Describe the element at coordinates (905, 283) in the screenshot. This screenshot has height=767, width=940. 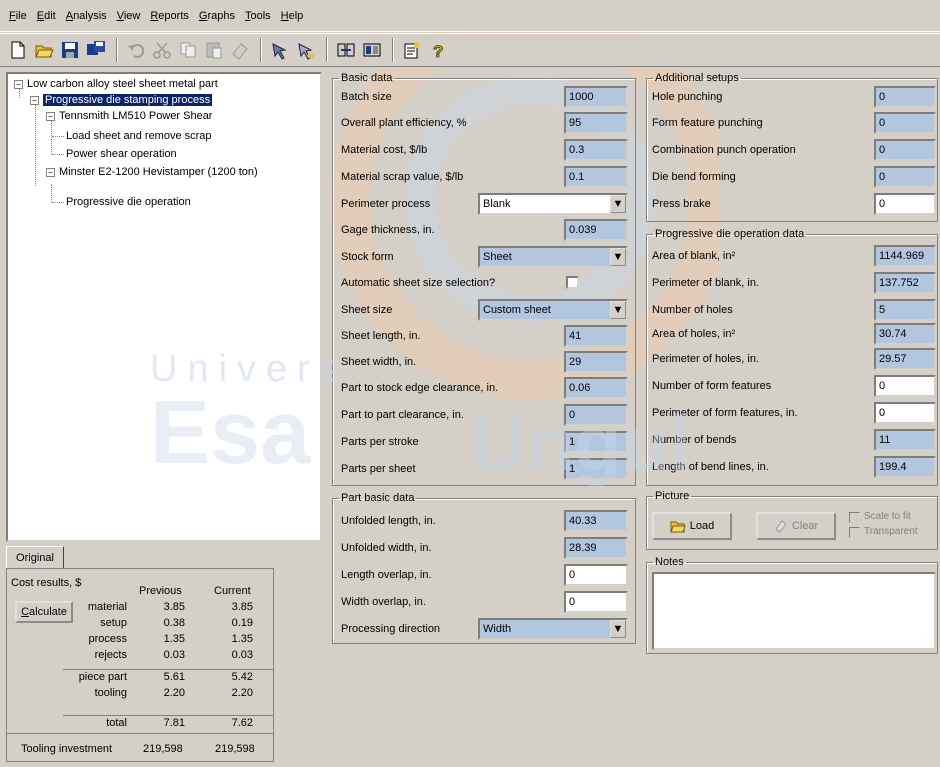
I see `perimeter-of-blank-field: 137.752` at that location.